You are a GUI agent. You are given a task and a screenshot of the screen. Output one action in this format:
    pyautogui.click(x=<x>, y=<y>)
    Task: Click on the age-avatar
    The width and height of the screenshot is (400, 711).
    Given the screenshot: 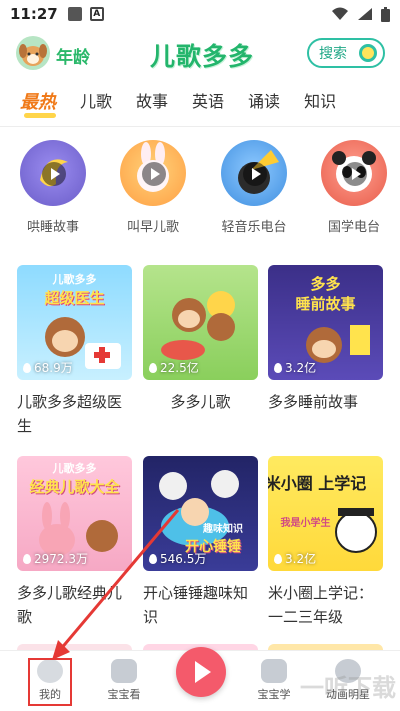 What is the action you would take?
    pyautogui.click(x=33, y=53)
    